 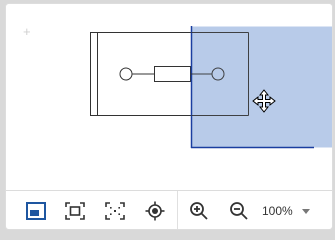 I want to click on fit-to-screen-button, so click(x=75, y=211).